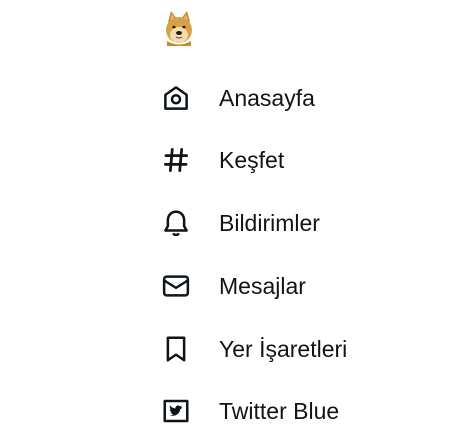  I want to click on sidebar-item-notifications: Bildirimler, so click(239, 223).